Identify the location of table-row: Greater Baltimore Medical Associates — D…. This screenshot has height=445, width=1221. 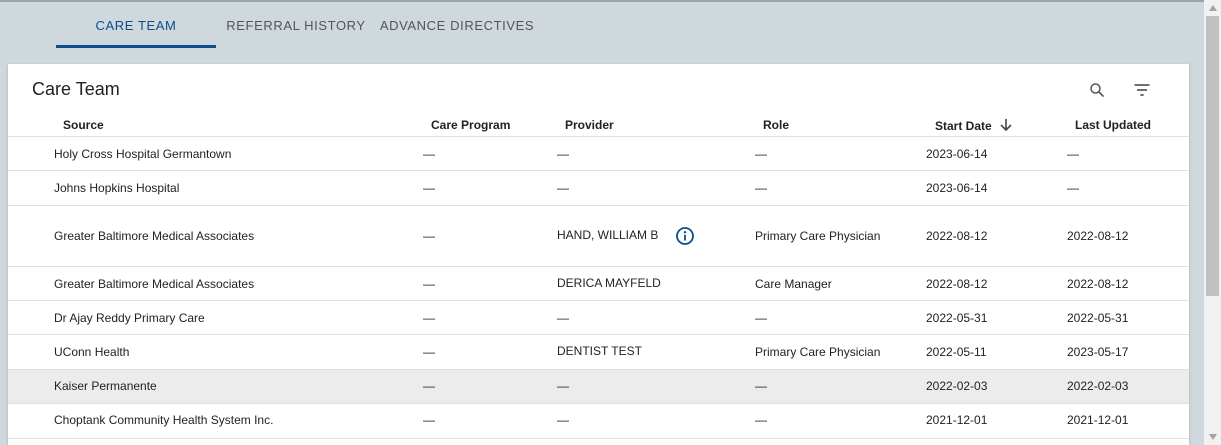
(598, 284).